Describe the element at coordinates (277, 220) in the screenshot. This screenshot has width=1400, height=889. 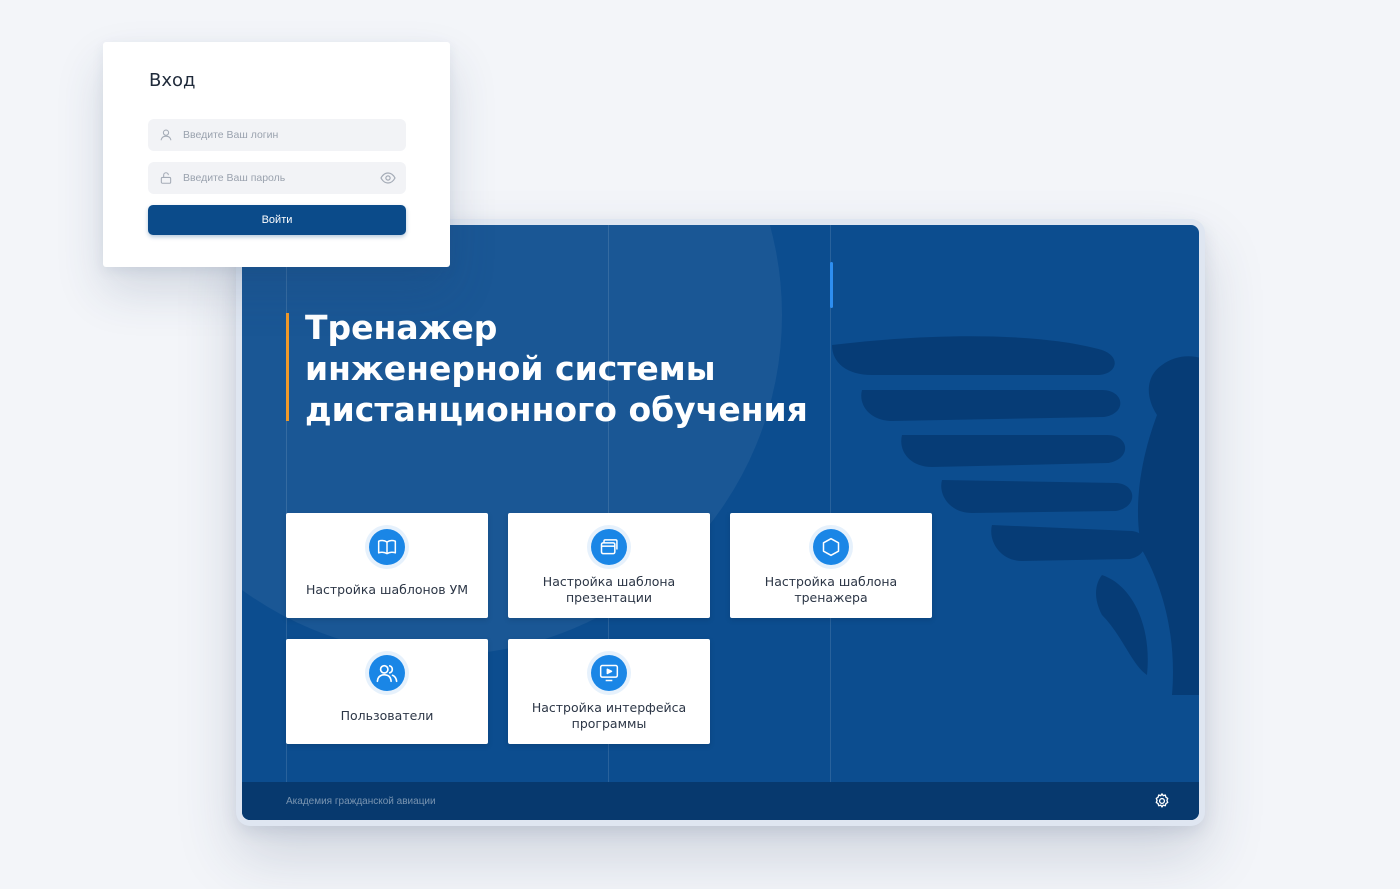
I see `login-button: Войти` at that location.